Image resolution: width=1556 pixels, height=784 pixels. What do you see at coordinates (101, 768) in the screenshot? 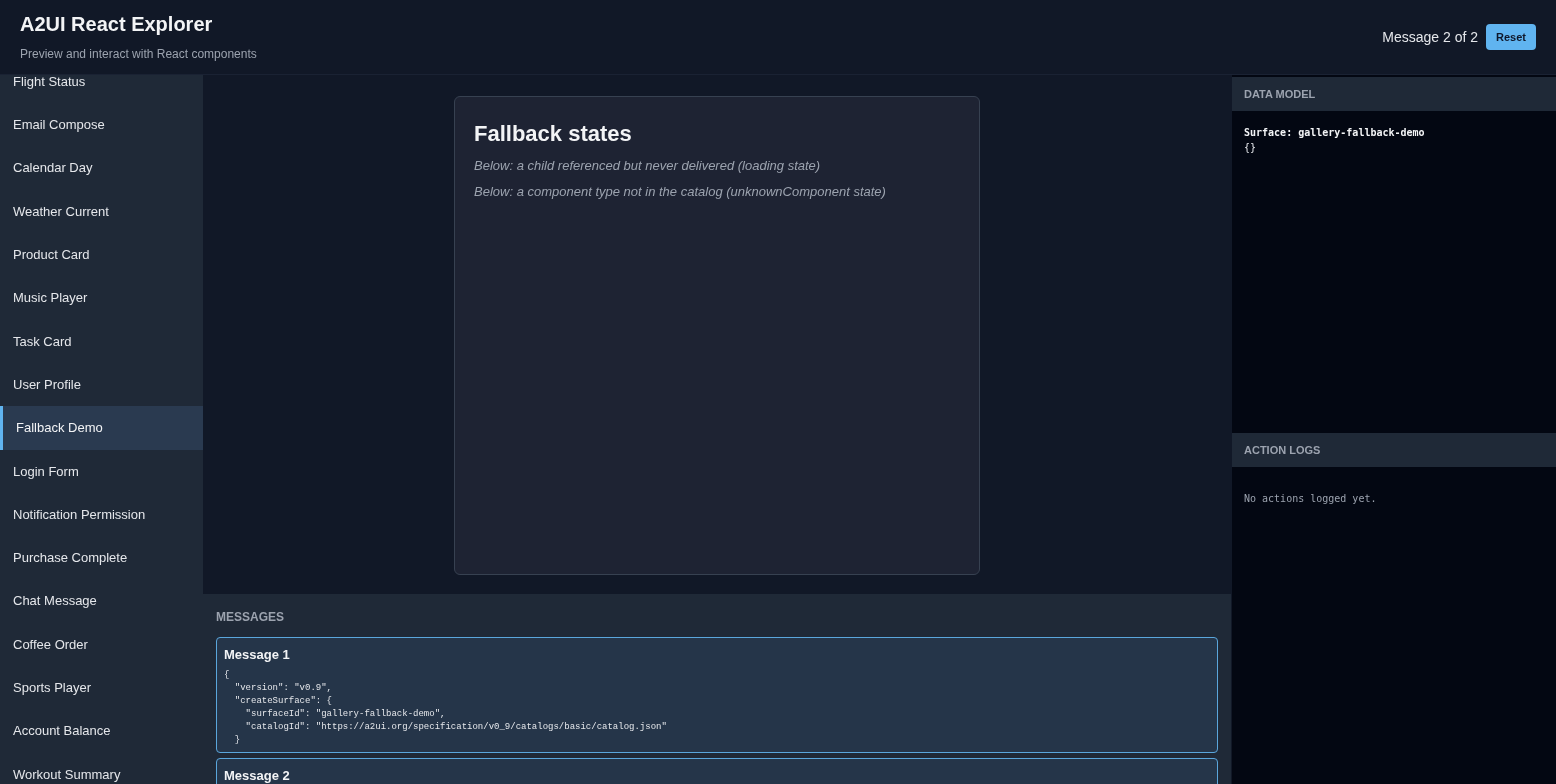
I see `sidebar-item: Workout Summary` at bounding box center [101, 768].